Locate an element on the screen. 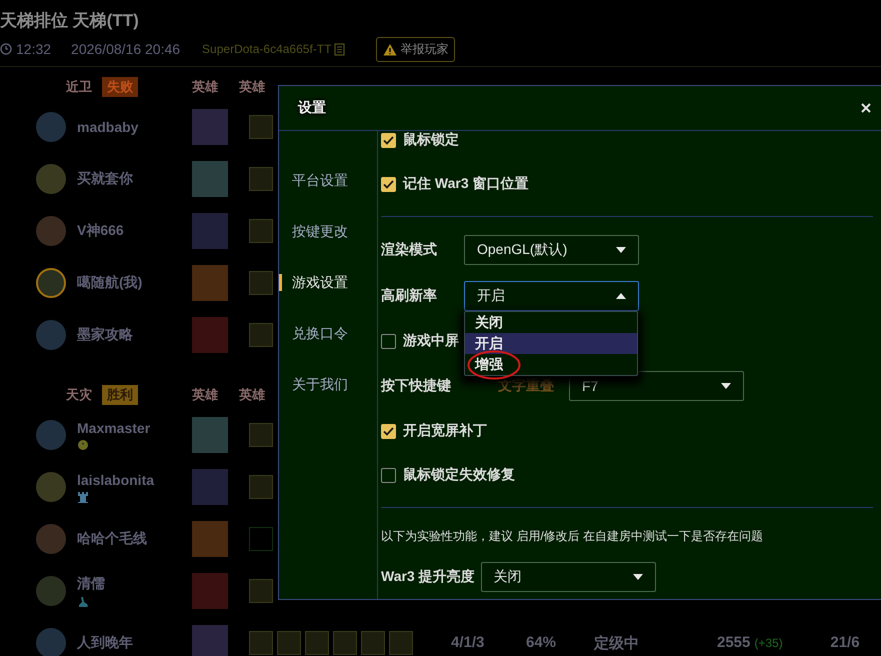 The image size is (881, 656). match-date-time: 2026/08/16 20:46 is located at coordinates (125, 49).